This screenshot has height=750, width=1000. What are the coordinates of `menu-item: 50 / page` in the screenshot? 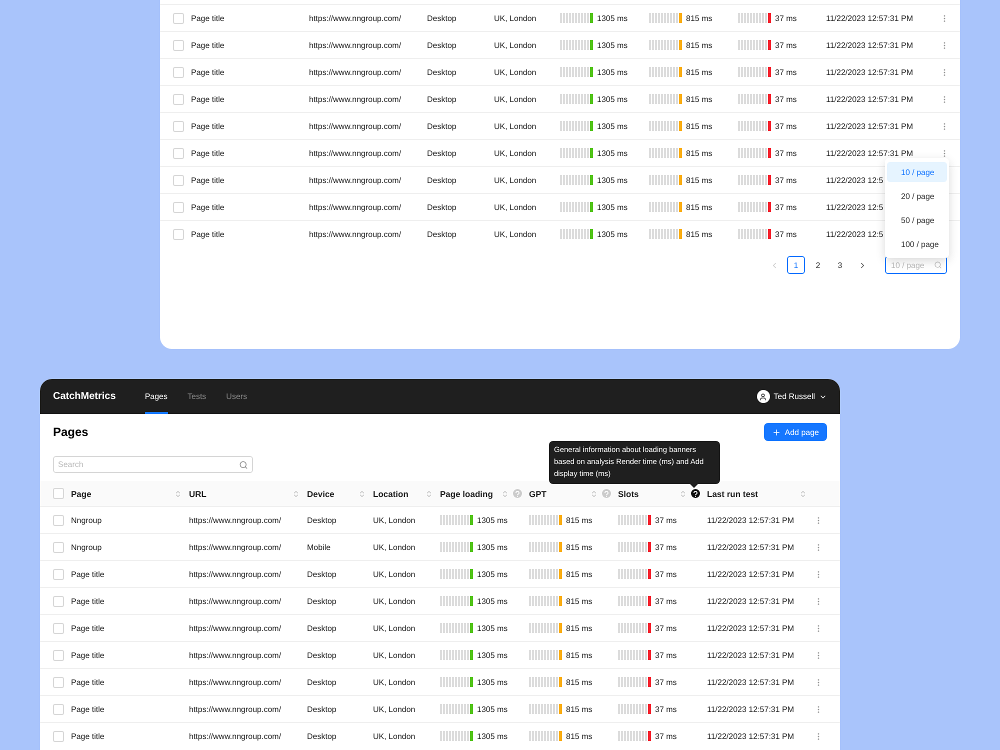 It's located at (917, 220).